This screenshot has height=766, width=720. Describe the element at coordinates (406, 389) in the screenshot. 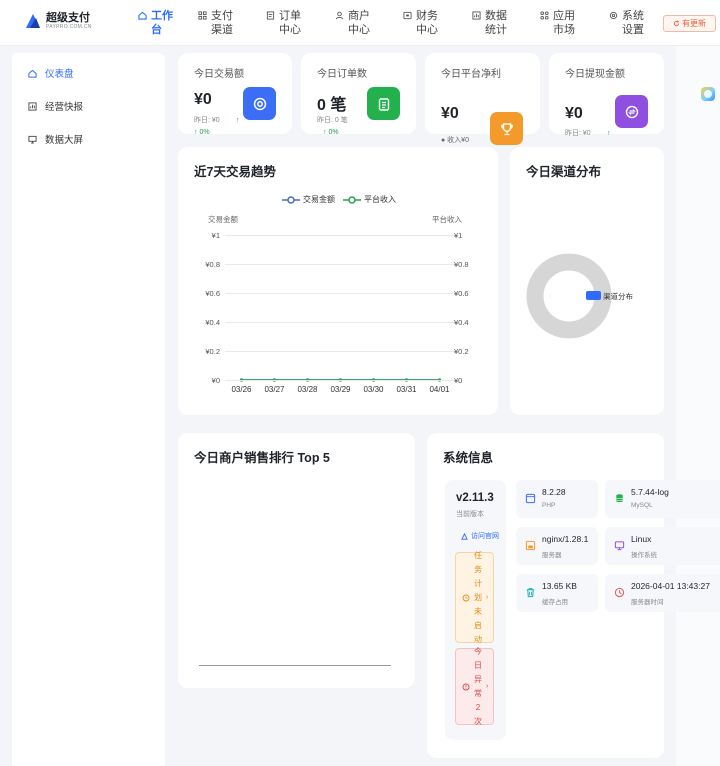

I see `x-tick: 03/31` at that location.